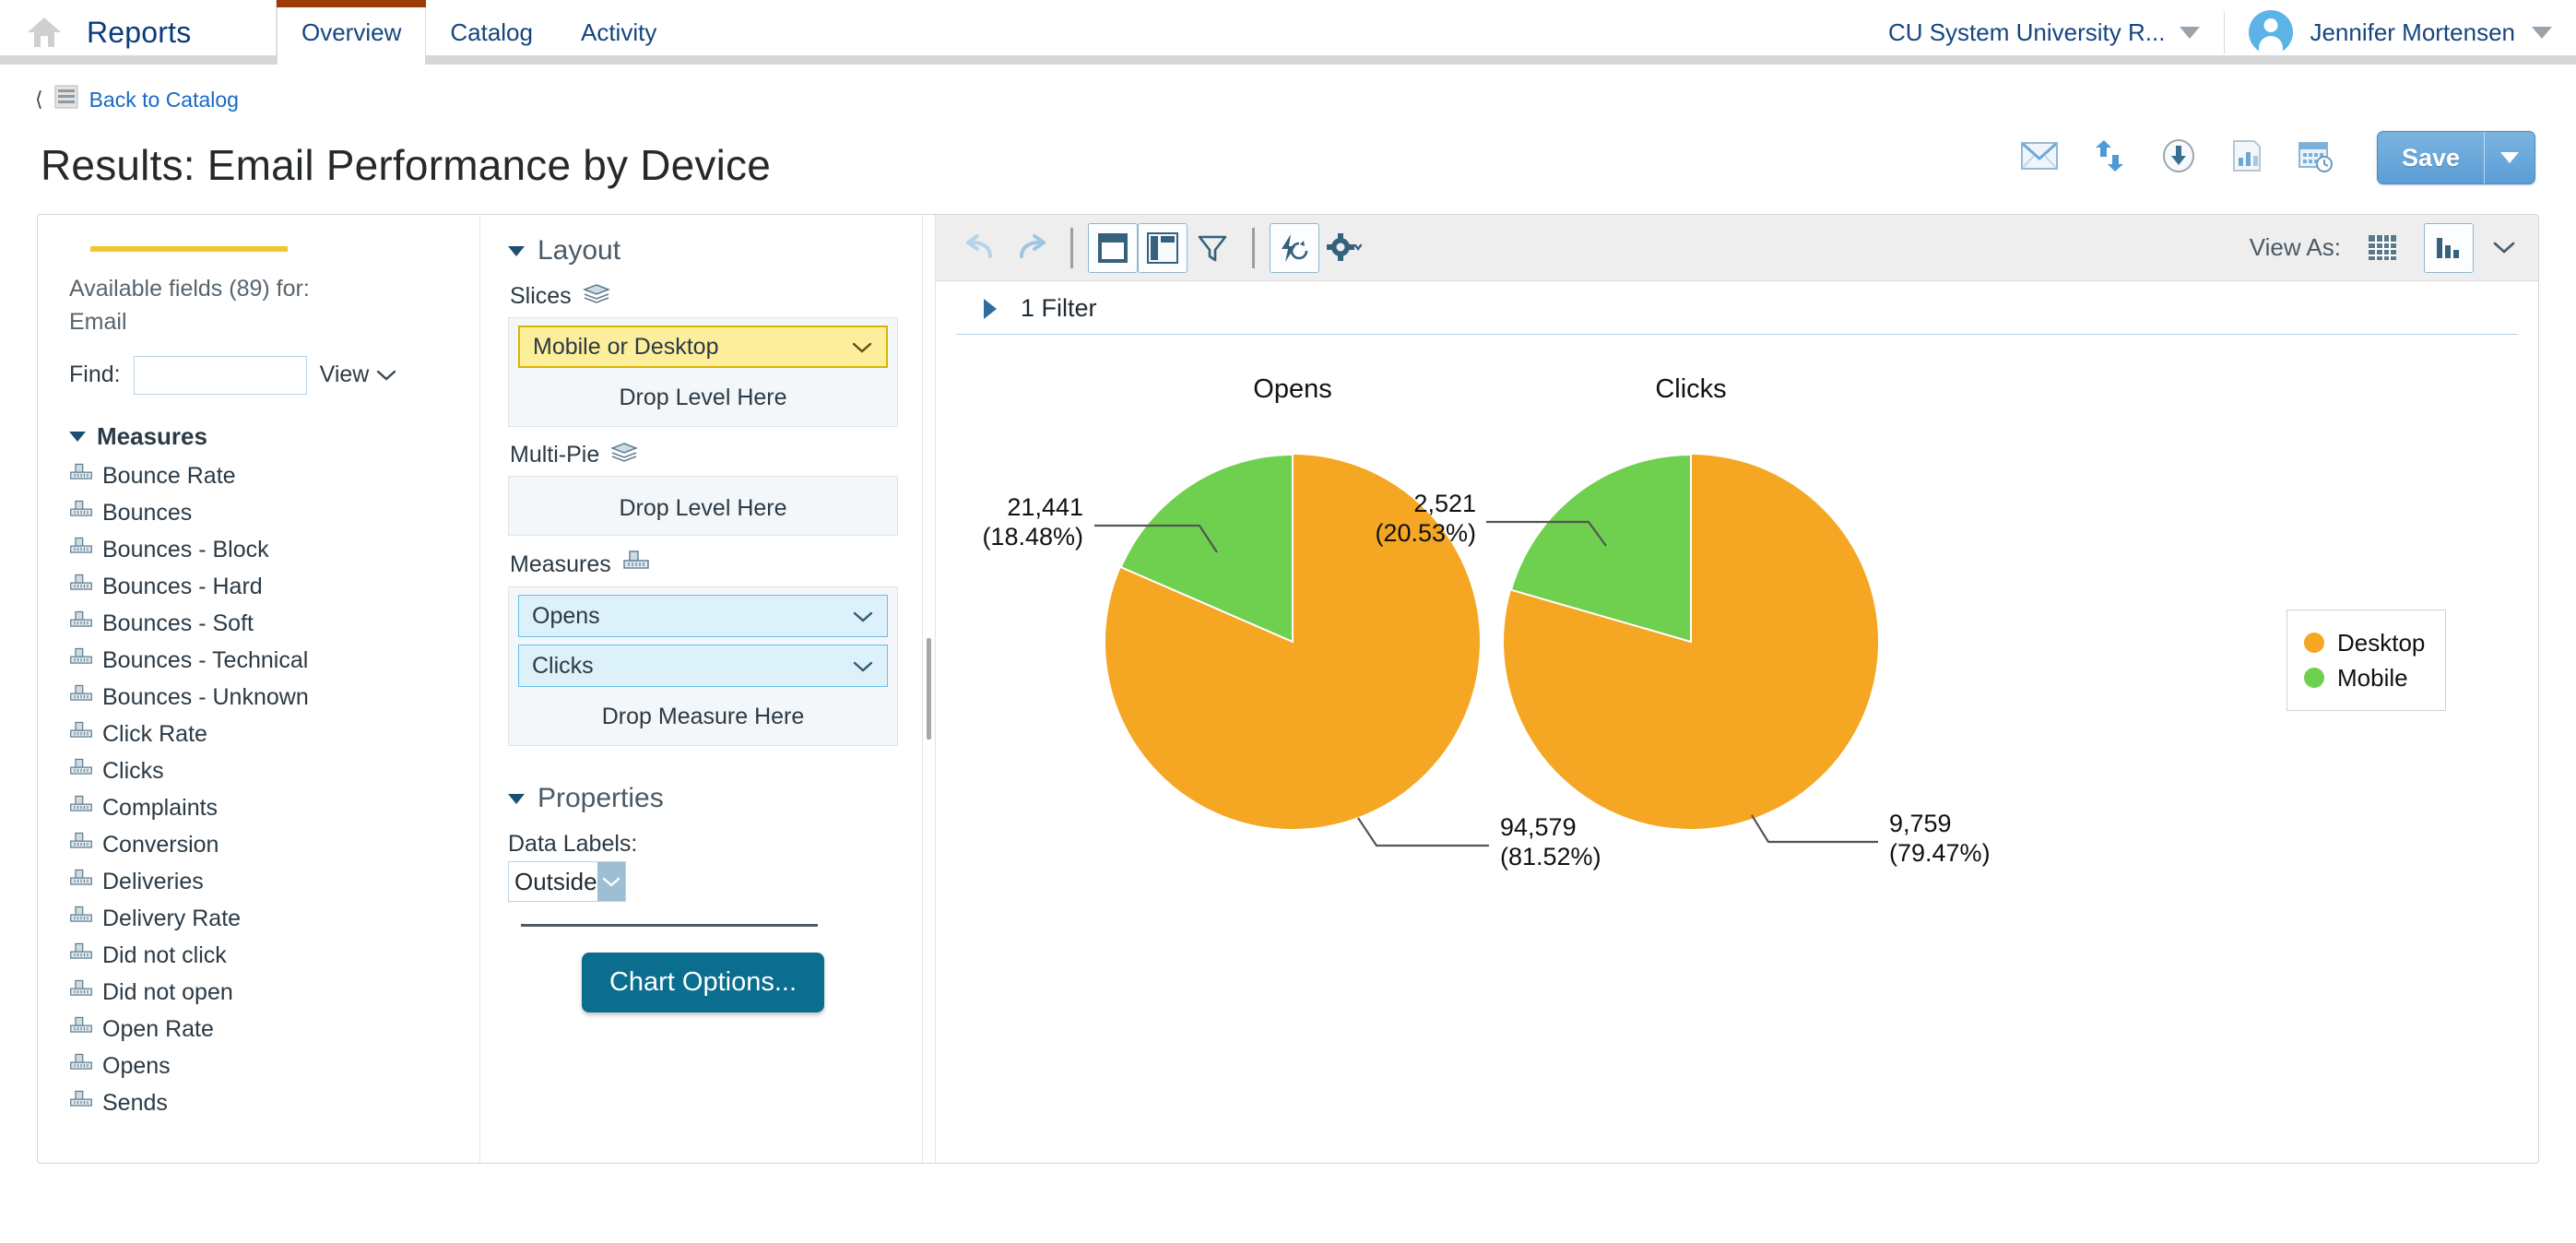  I want to click on tab-catalog-label: Catalog, so click(491, 32).